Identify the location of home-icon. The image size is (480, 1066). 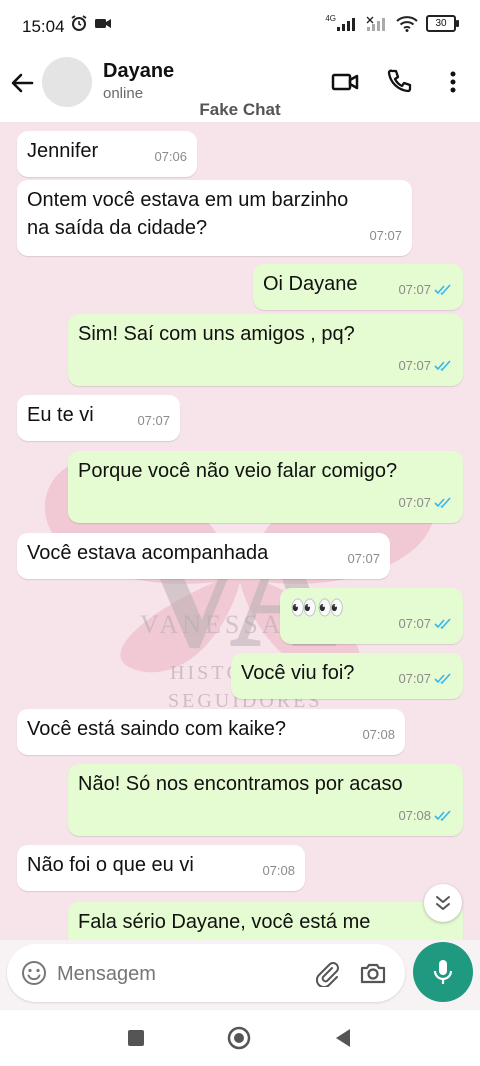
(239, 1038).